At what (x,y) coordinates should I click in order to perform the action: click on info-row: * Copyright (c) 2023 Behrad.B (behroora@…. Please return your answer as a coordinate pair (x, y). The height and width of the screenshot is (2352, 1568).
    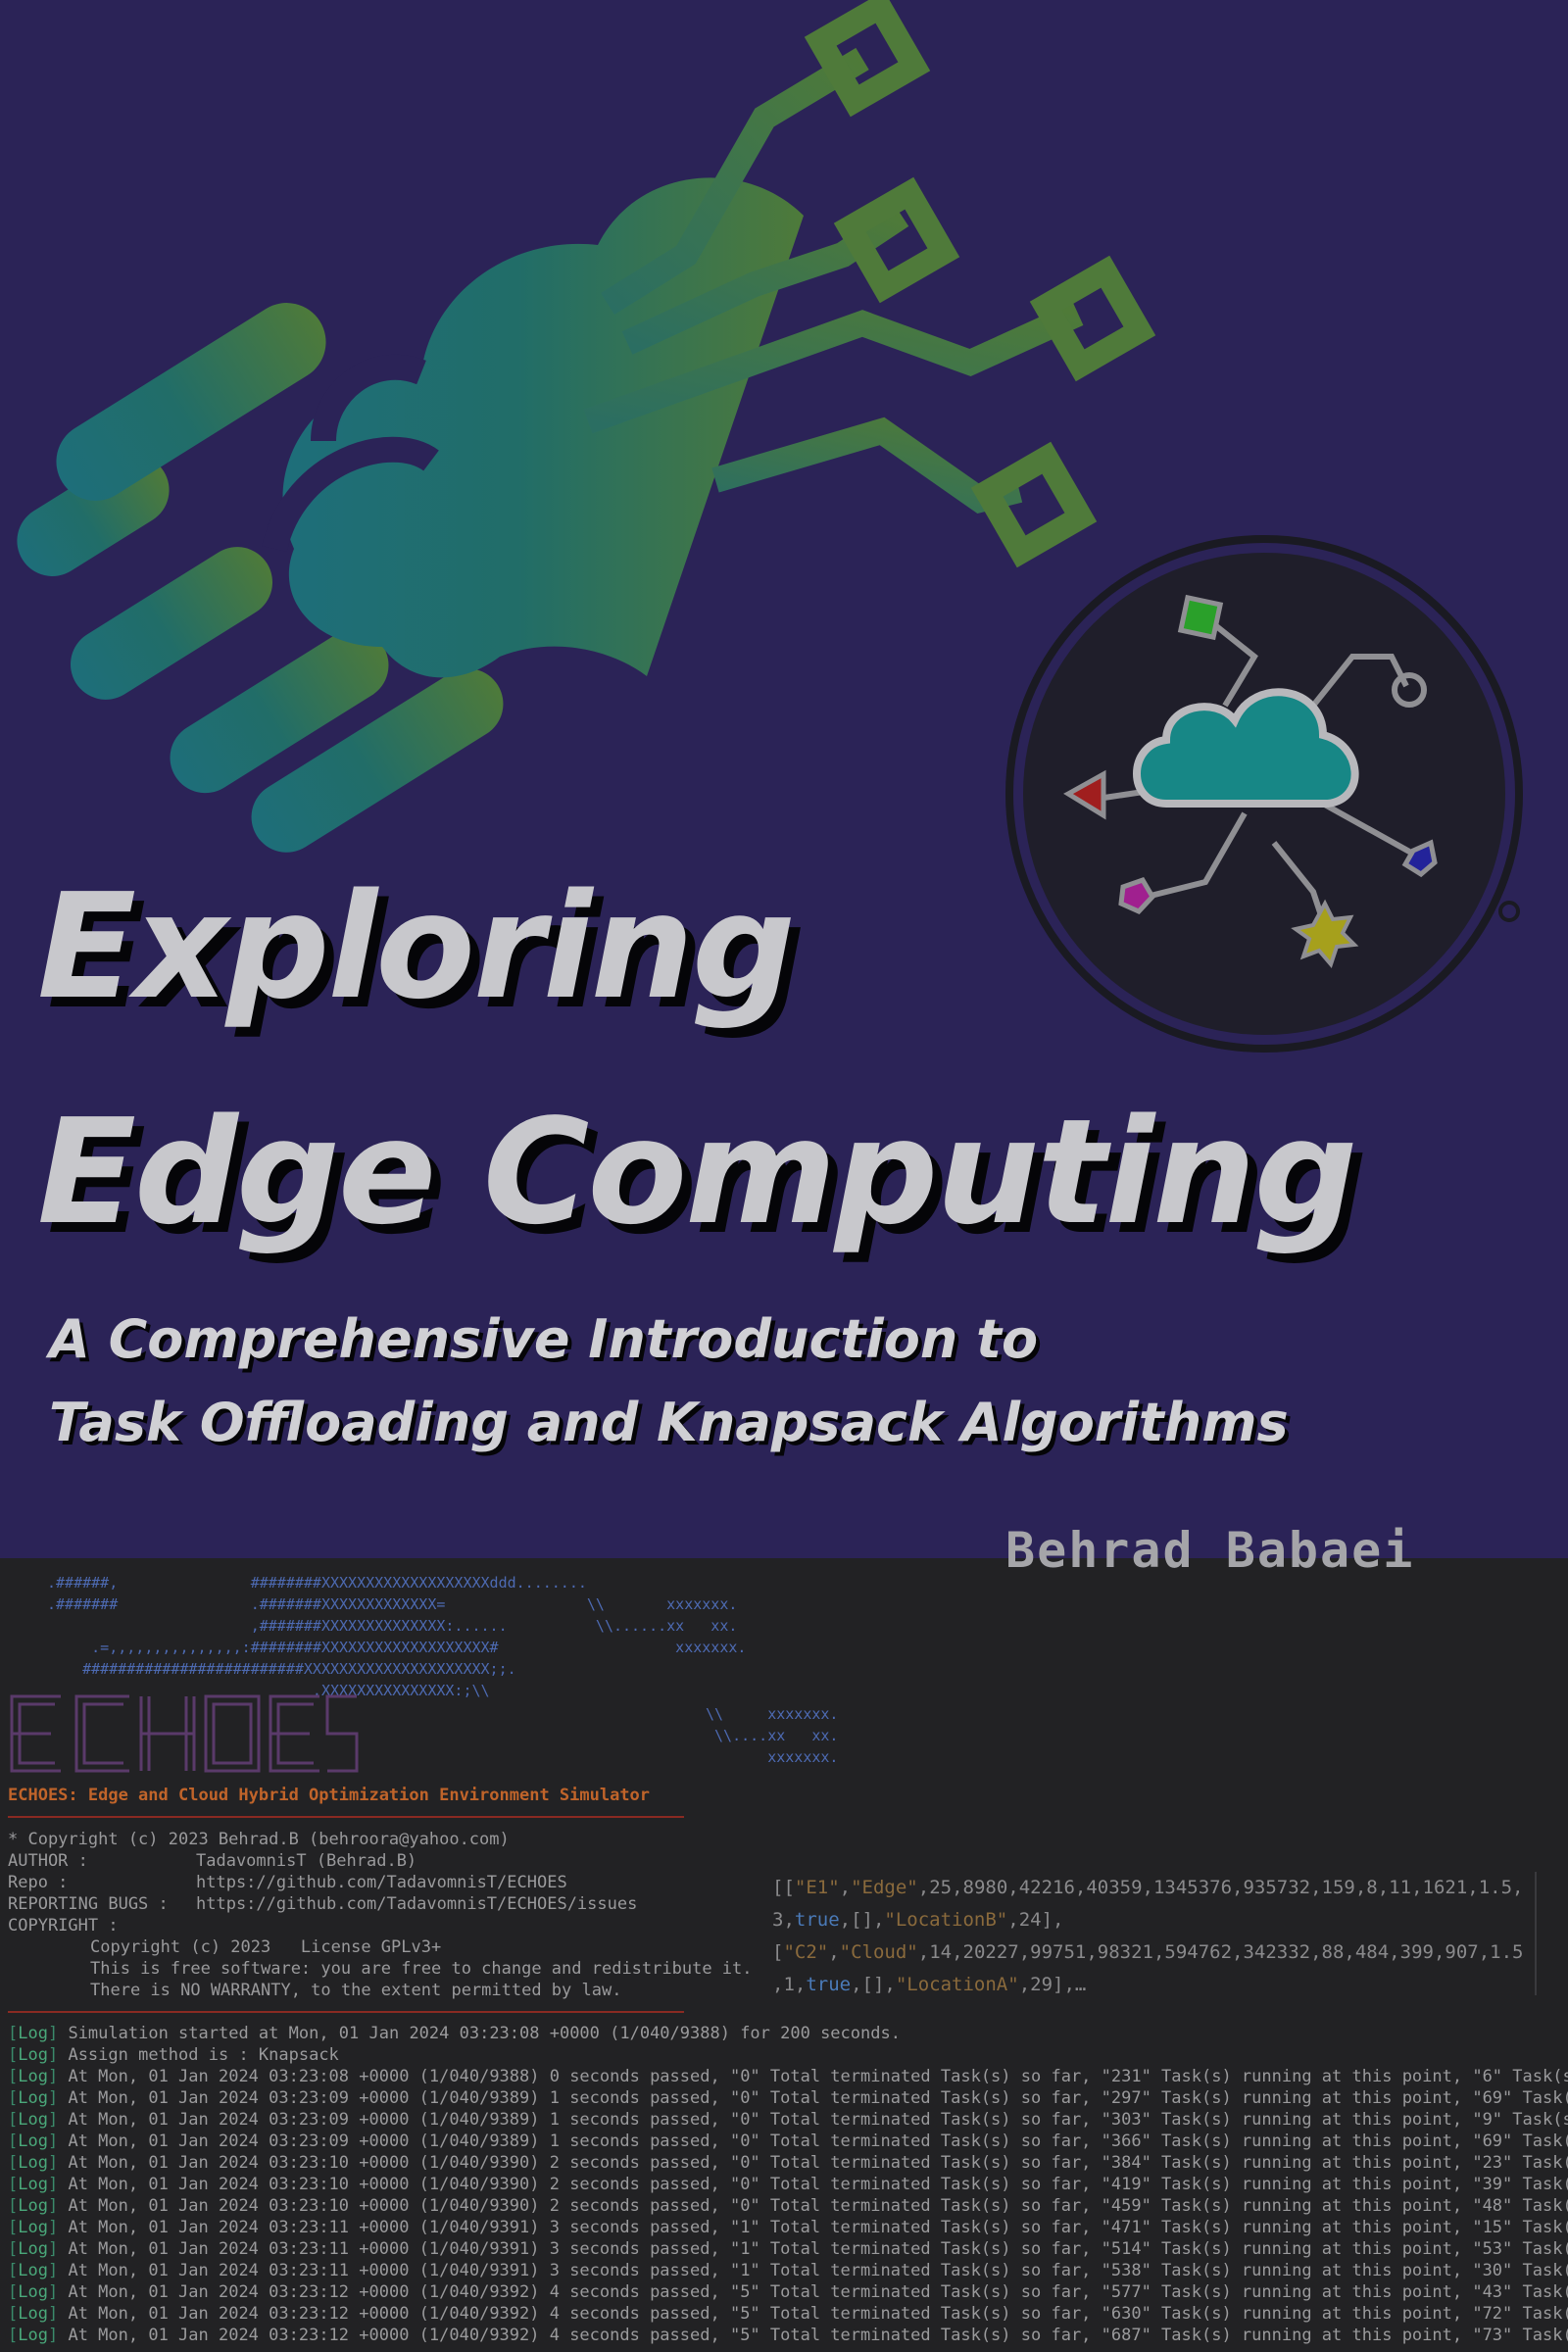
    Looking at the image, I should click on (259, 1839).